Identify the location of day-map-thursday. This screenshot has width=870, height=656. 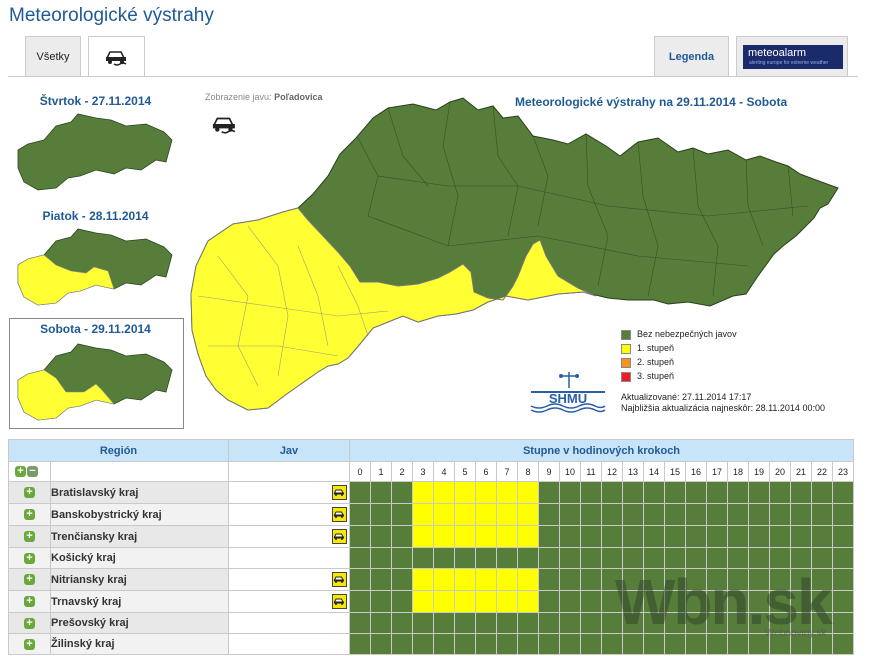
(96, 151).